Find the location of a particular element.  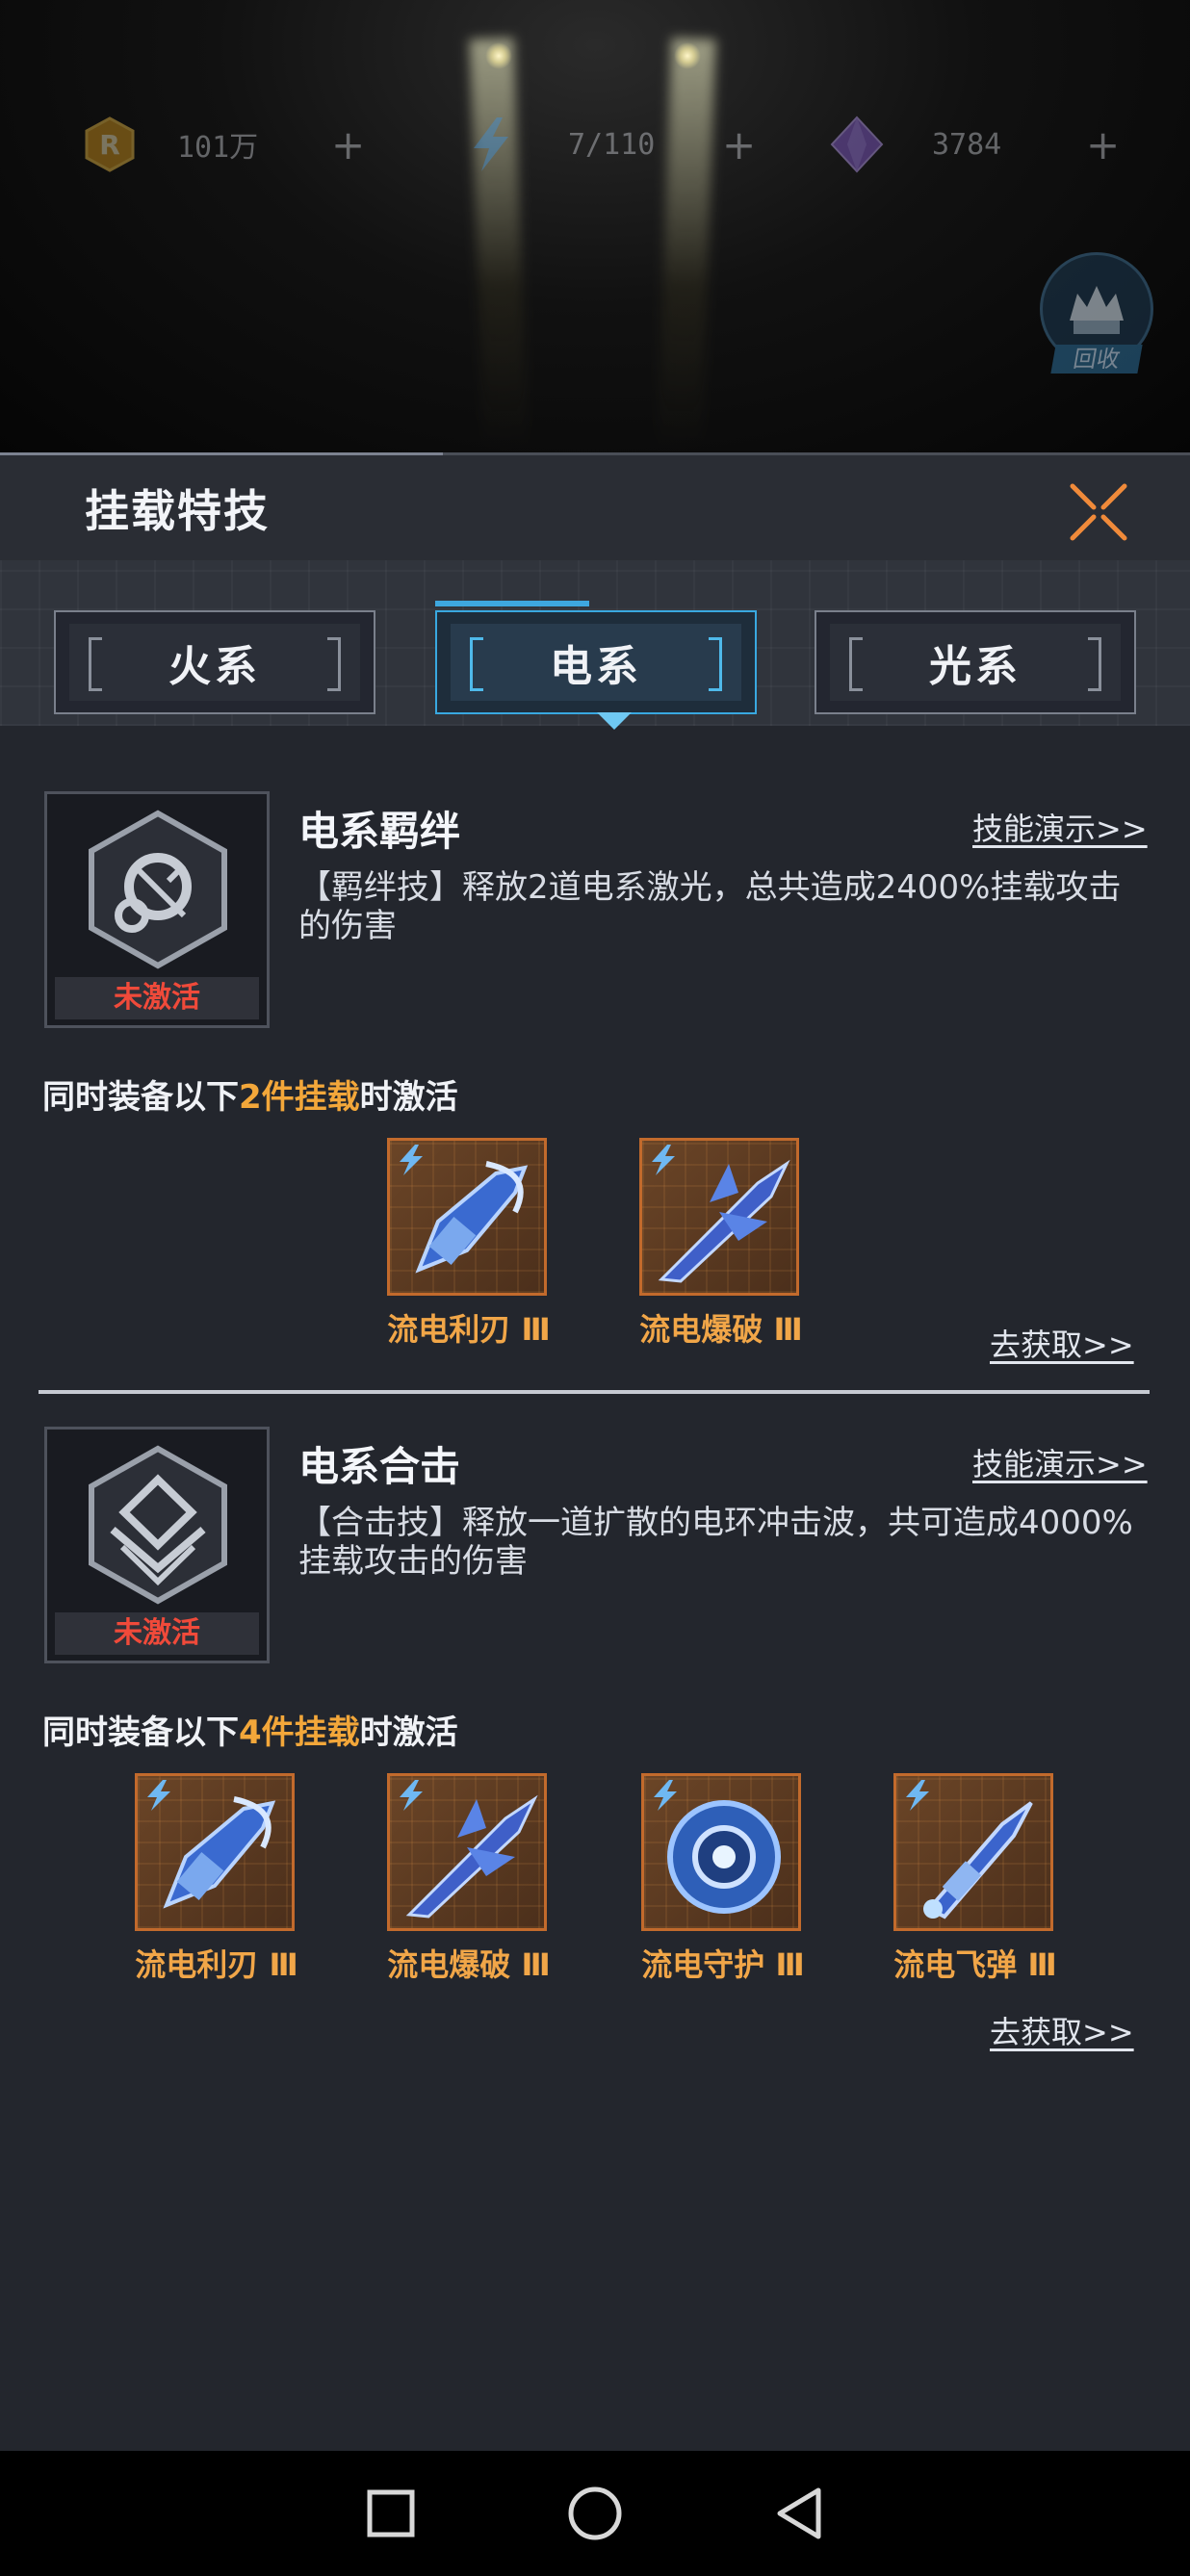

triangle-back-icon is located at coordinates (799, 2513).